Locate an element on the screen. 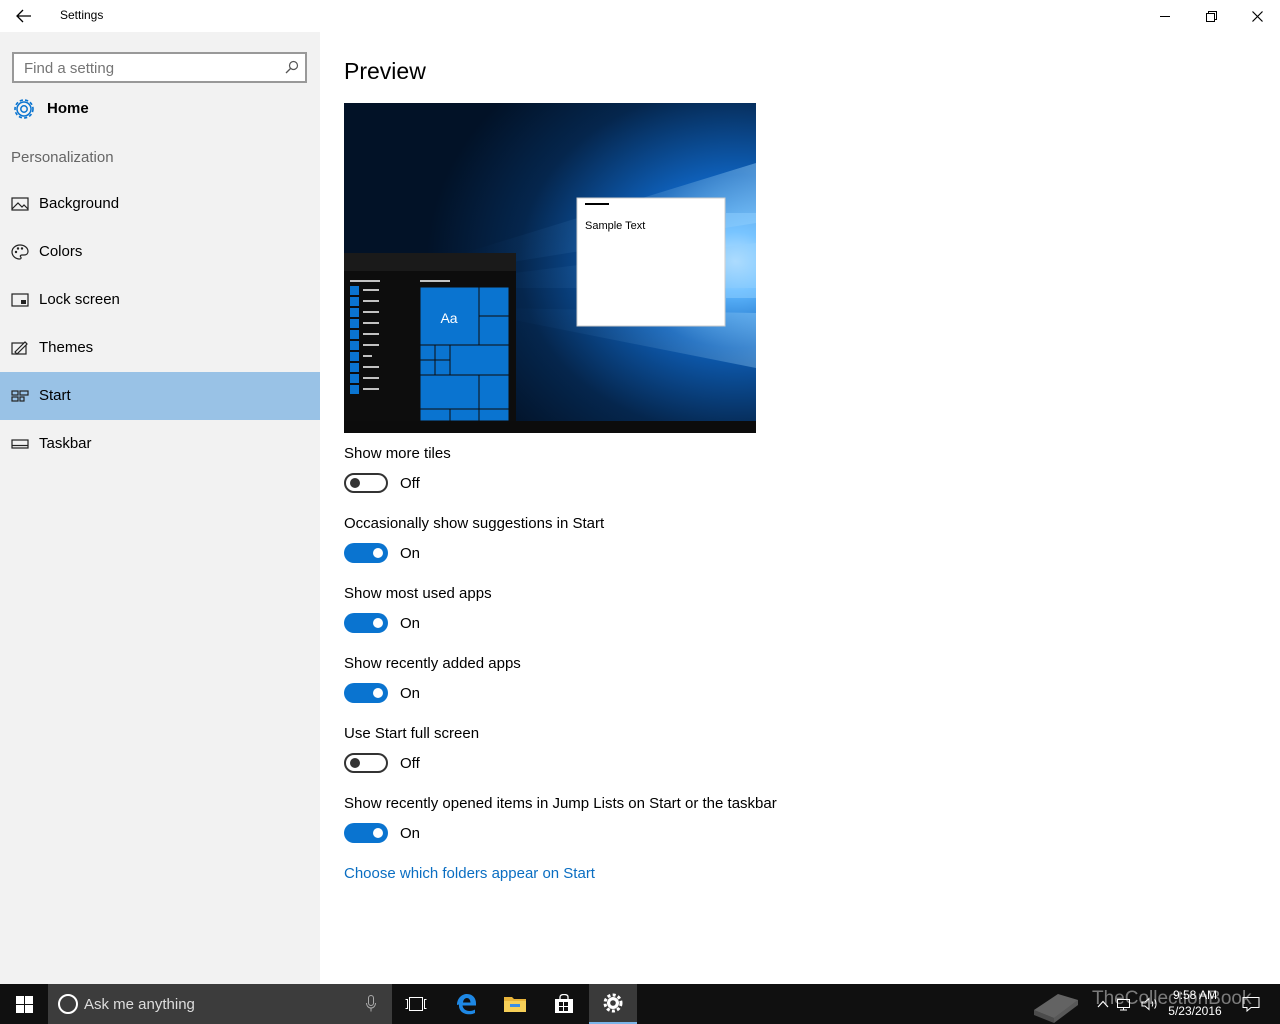 Image resolution: width=1280 pixels, height=1024 pixels. taskbar-app-file-explorer is located at coordinates (515, 1004).